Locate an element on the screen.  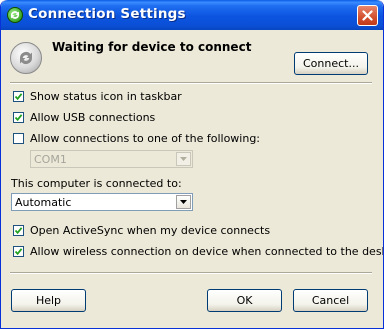
title-bar: Connection Settings is located at coordinates (192, 15).